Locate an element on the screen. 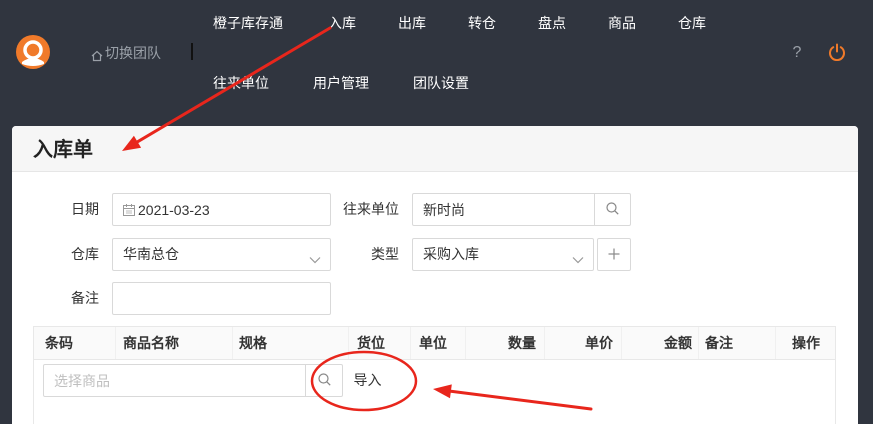 The height and width of the screenshot is (424, 873). team-switch-button: 切换团队 is located at coordinates (126, 53).